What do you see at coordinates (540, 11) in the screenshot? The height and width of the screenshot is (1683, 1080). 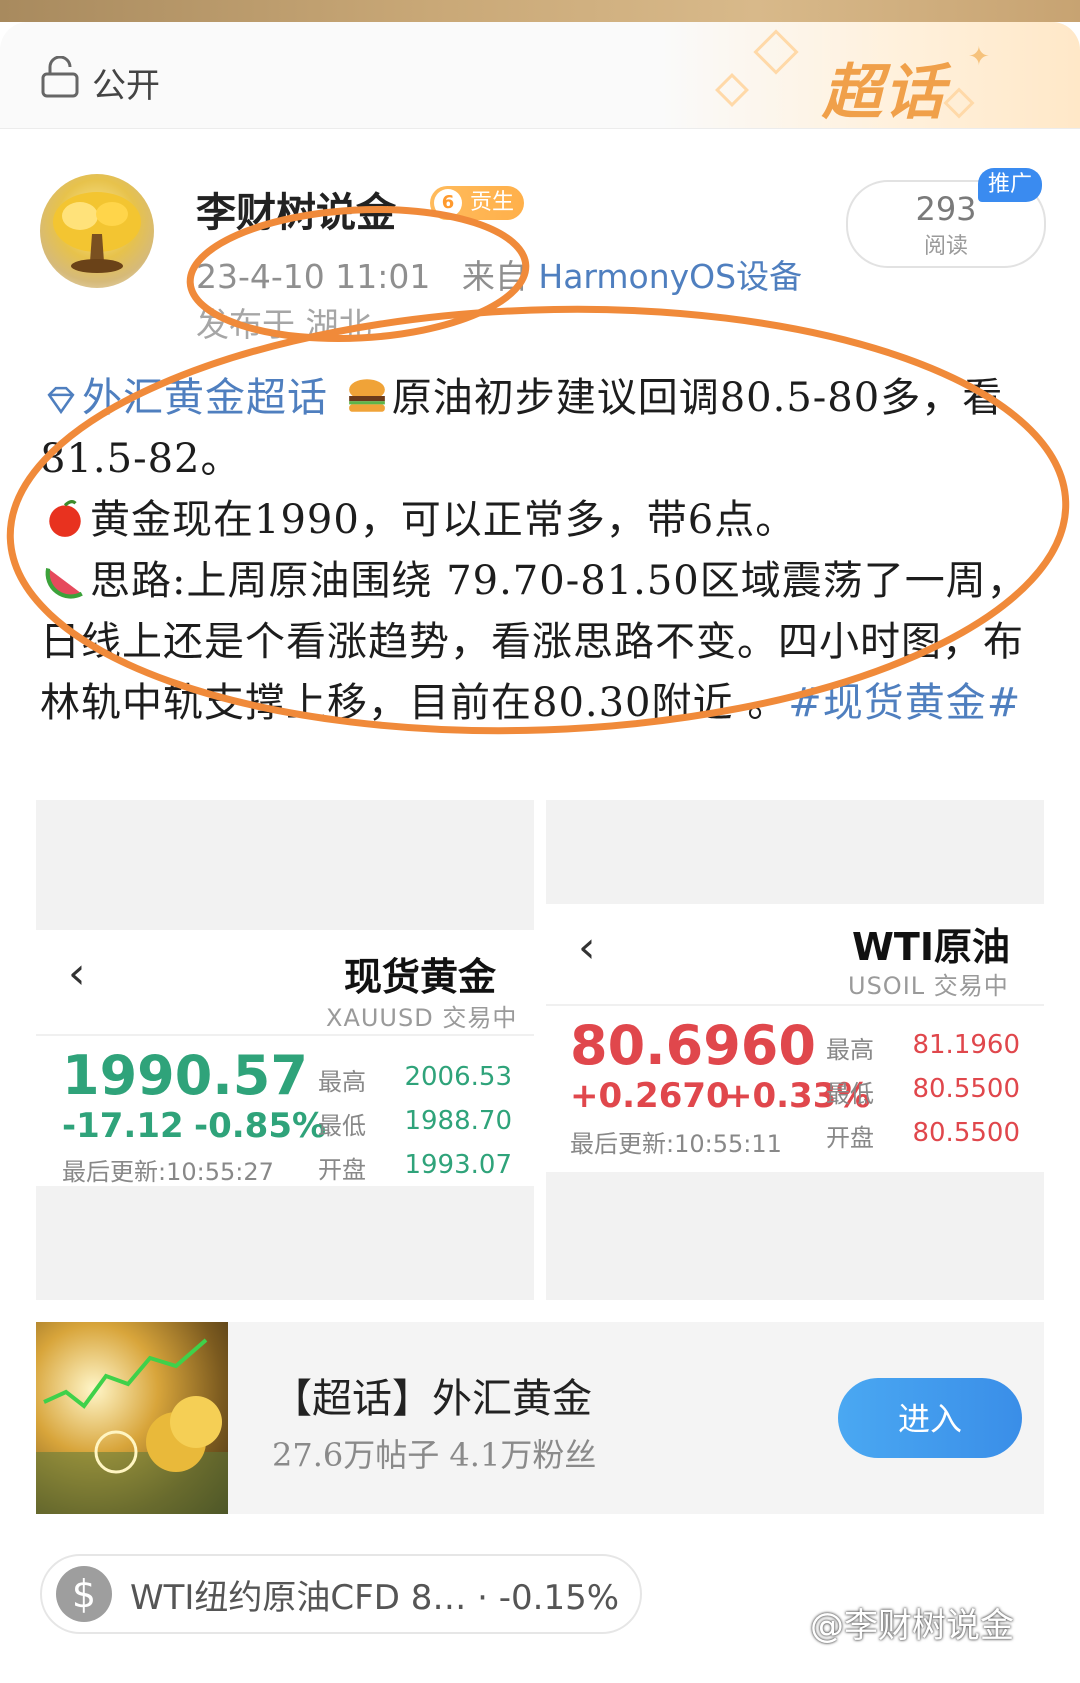 I see `top-banner-strip` at bounding box center [540, 11].